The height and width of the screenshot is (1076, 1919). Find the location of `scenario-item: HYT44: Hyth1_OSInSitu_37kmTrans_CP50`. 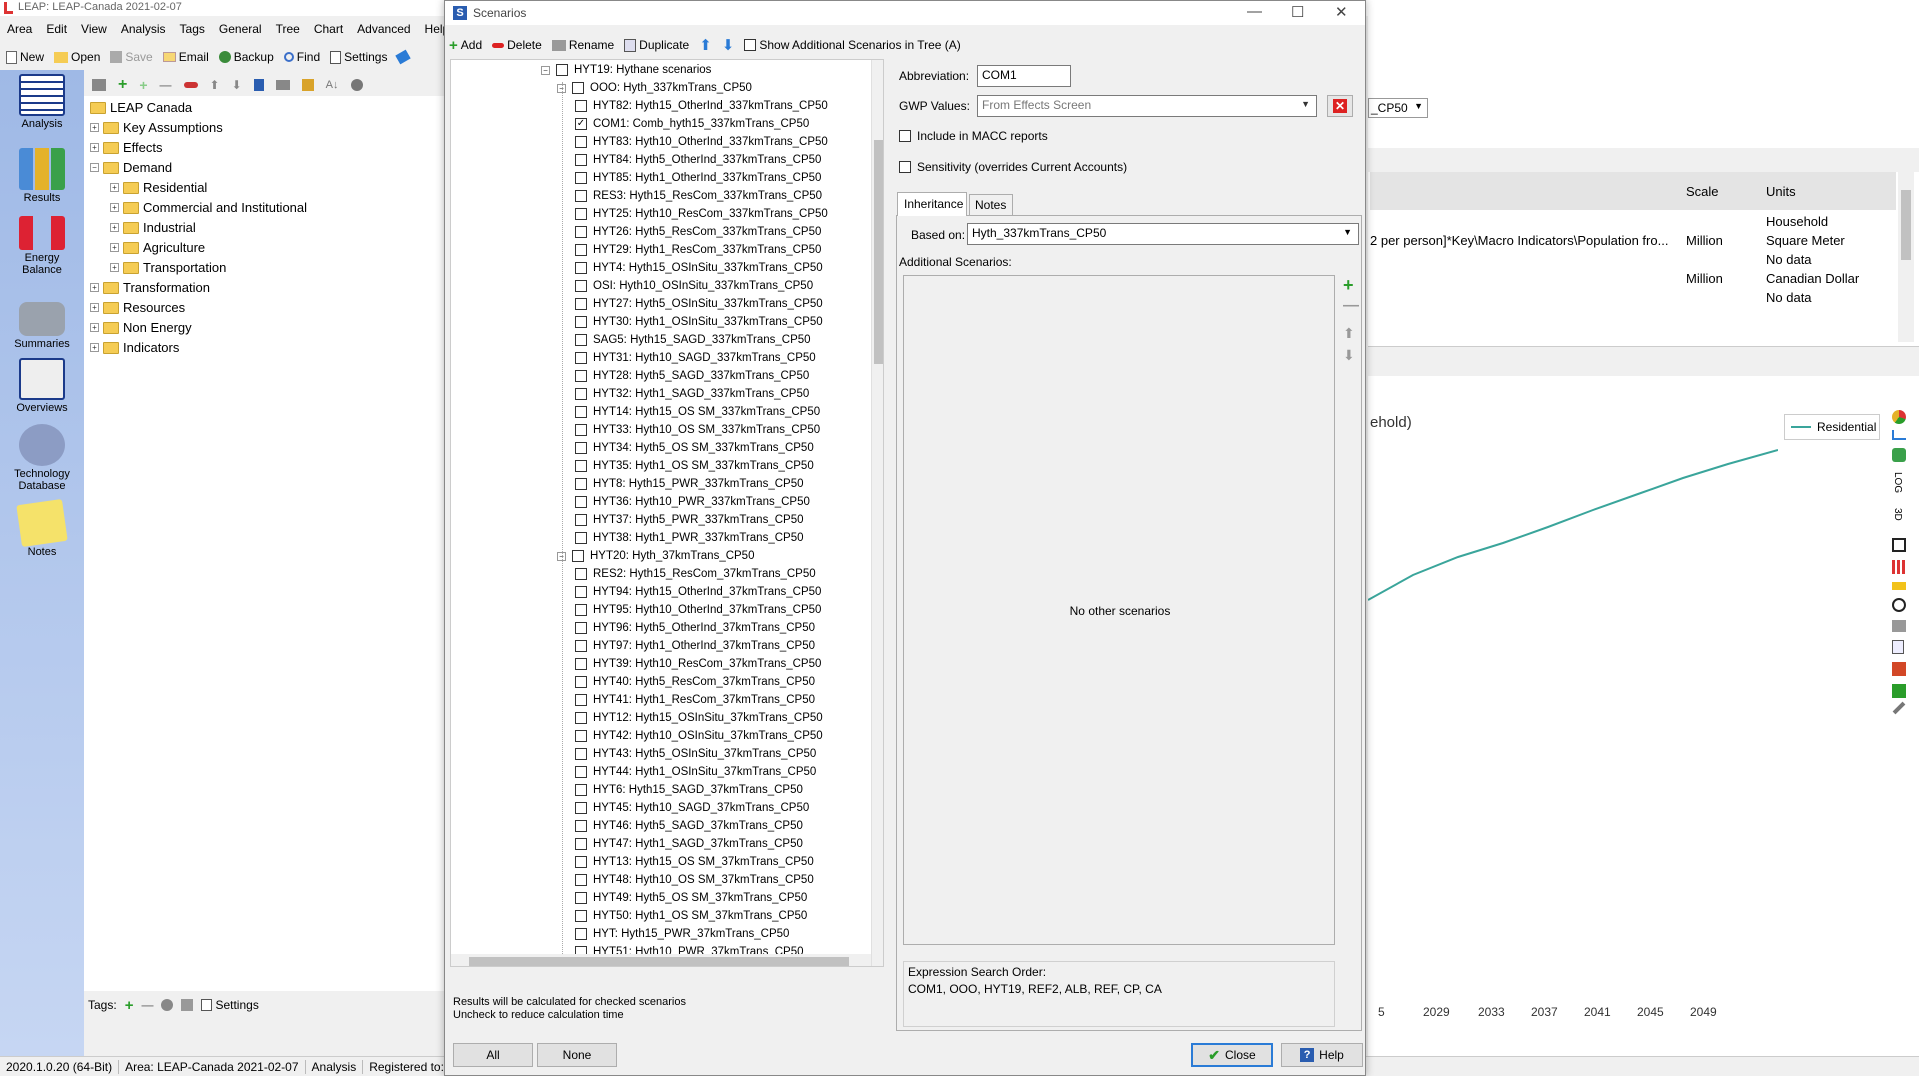

scenario-item: HYT44: Hyth1_OSInSitu_37kmTrans_CP50 is located at coordinates (695, 772).